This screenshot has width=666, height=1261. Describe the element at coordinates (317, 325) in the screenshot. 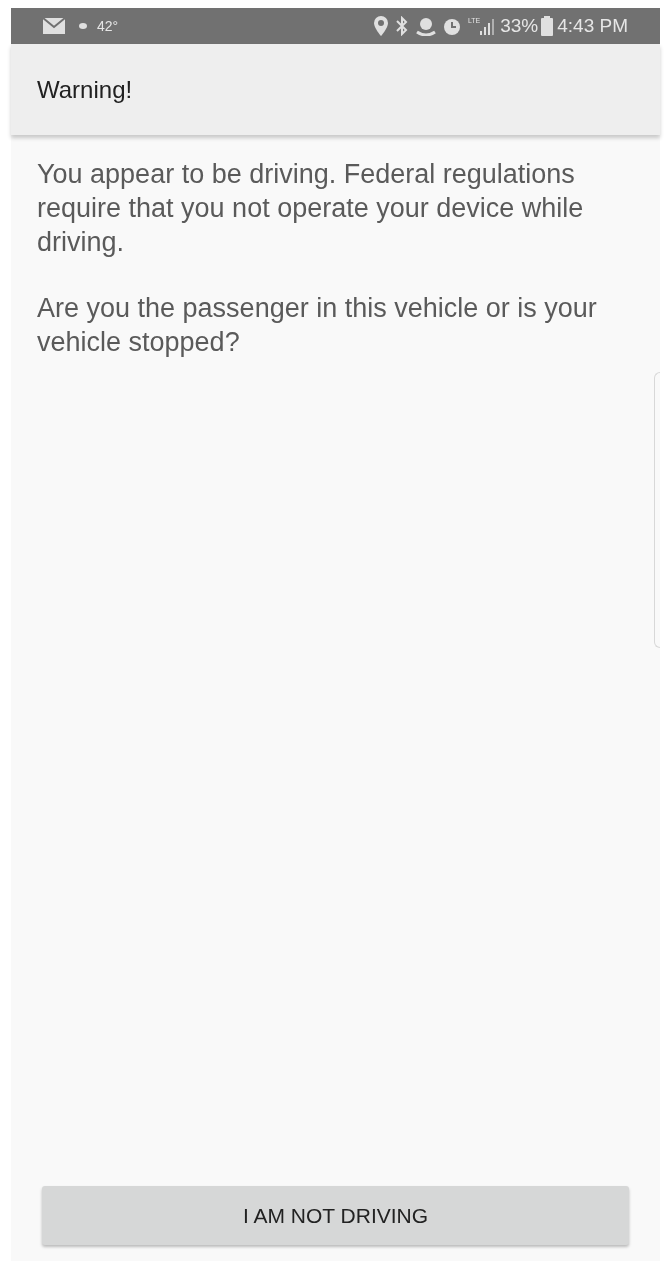

I see `message-paragraph: Are you the passenger in this vehicle or is your vehicle stopped?` at that location.